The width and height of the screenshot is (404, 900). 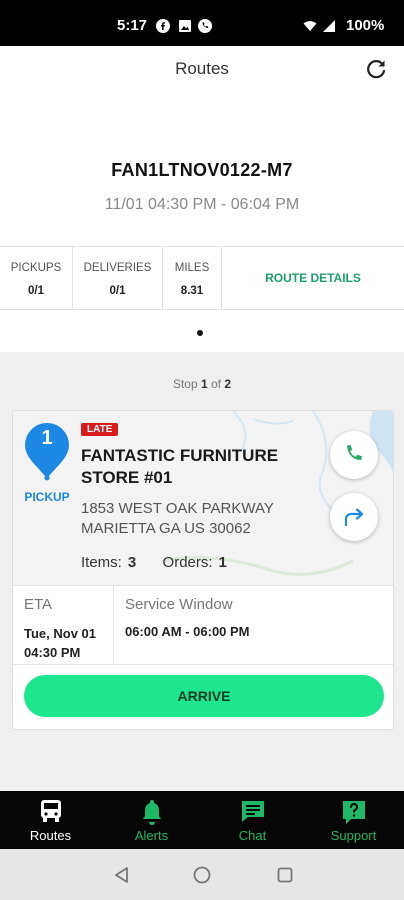 What do you see at coordinates (228, 384) in the screenshot?
I see `stop-total: 2` at bounding box center [228, 384].